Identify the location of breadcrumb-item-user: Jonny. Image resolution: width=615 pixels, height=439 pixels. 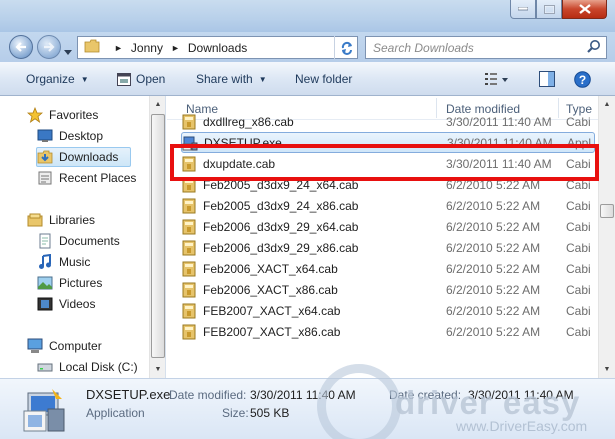
(147, 48).